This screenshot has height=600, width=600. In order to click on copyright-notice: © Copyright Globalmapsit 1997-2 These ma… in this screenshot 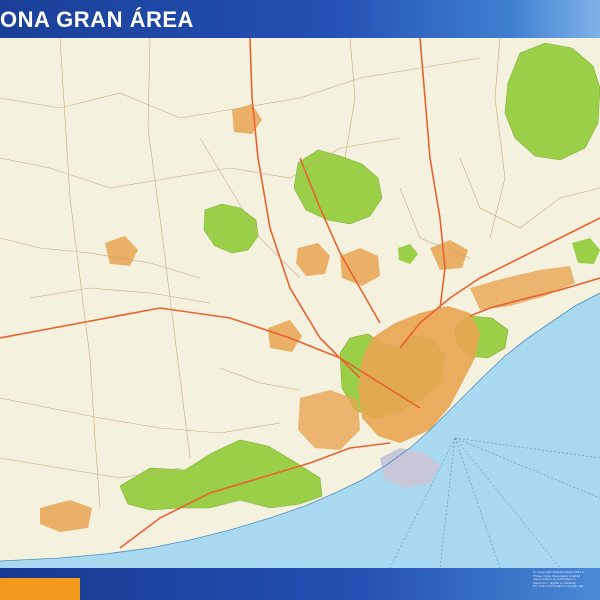, I will do `click(565, 580)`.